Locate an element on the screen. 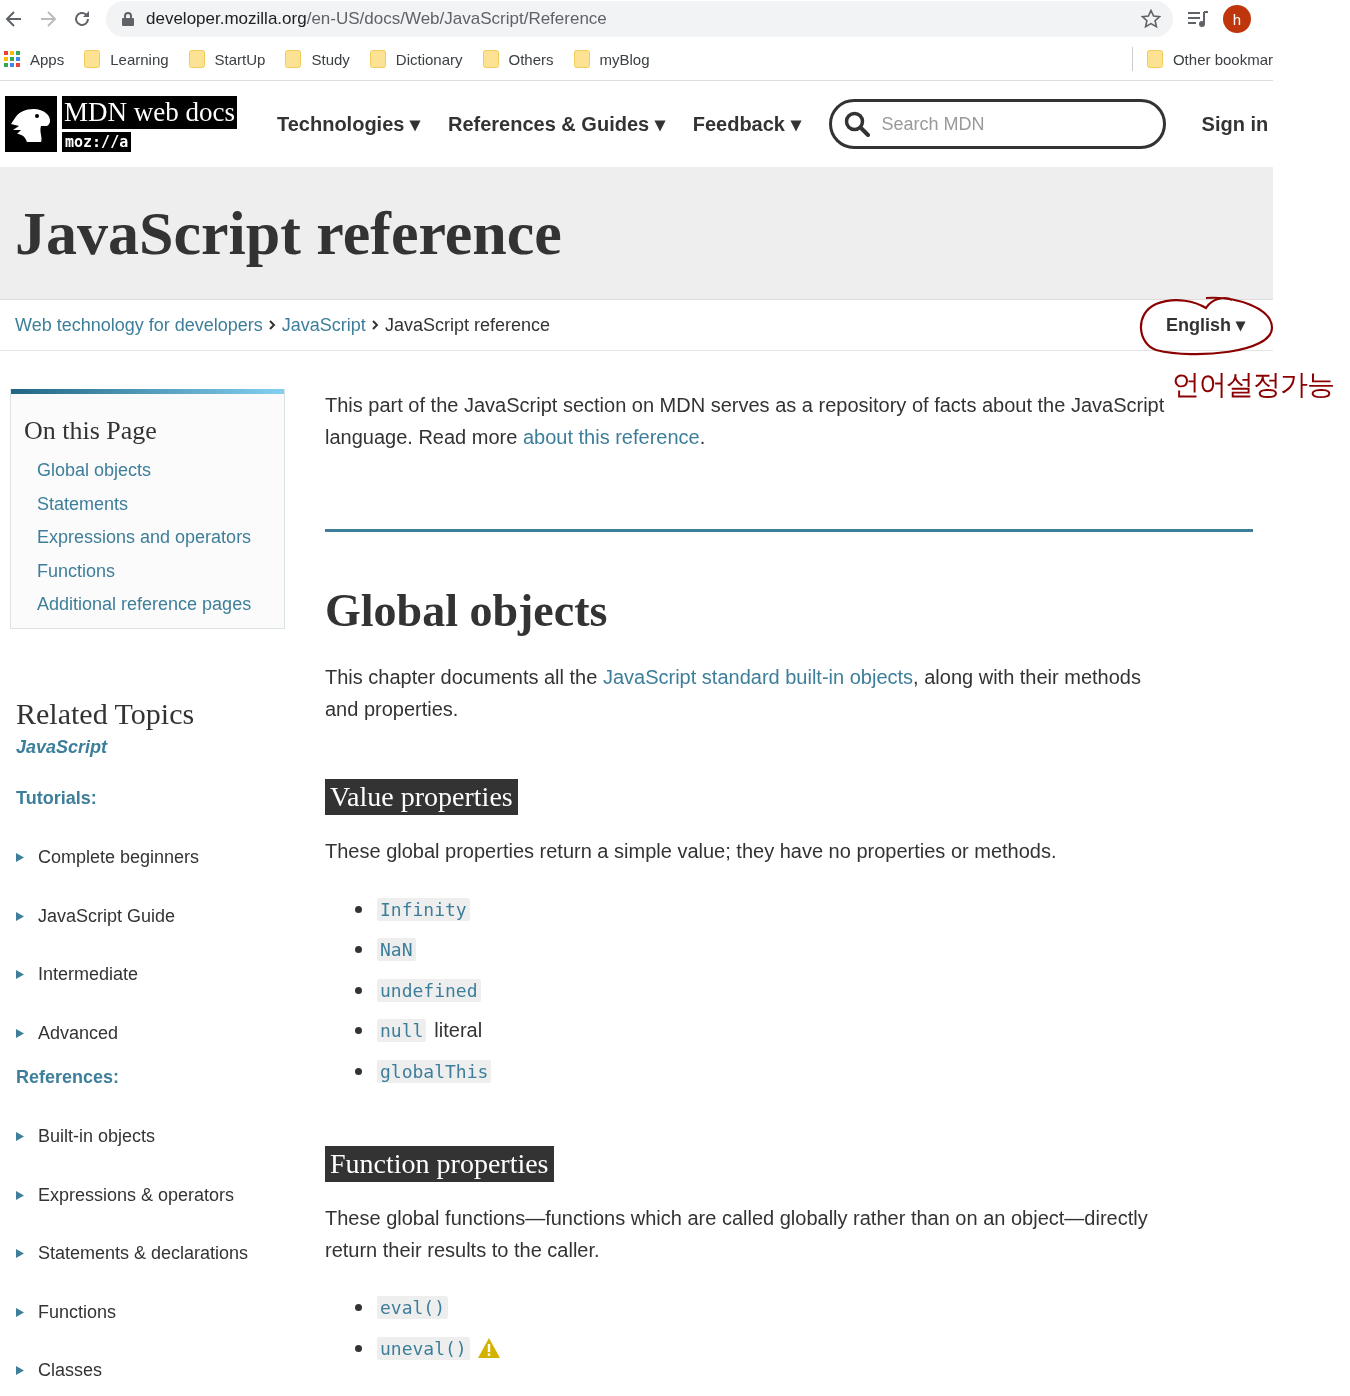 This screenshot has width=1350, height=1396. search-field: Search MDN is located at coordinates (997, 124).